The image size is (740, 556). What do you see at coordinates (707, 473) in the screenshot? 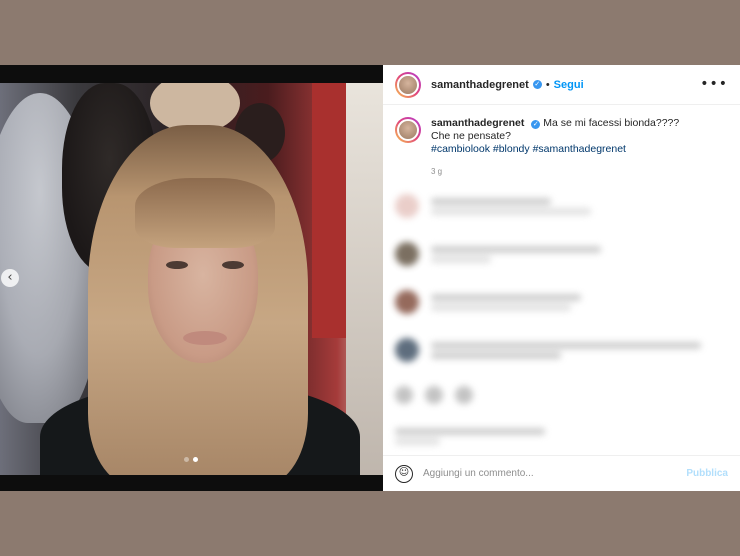
I see `publish-button: Pubblica` at bounding box center [707, 473].